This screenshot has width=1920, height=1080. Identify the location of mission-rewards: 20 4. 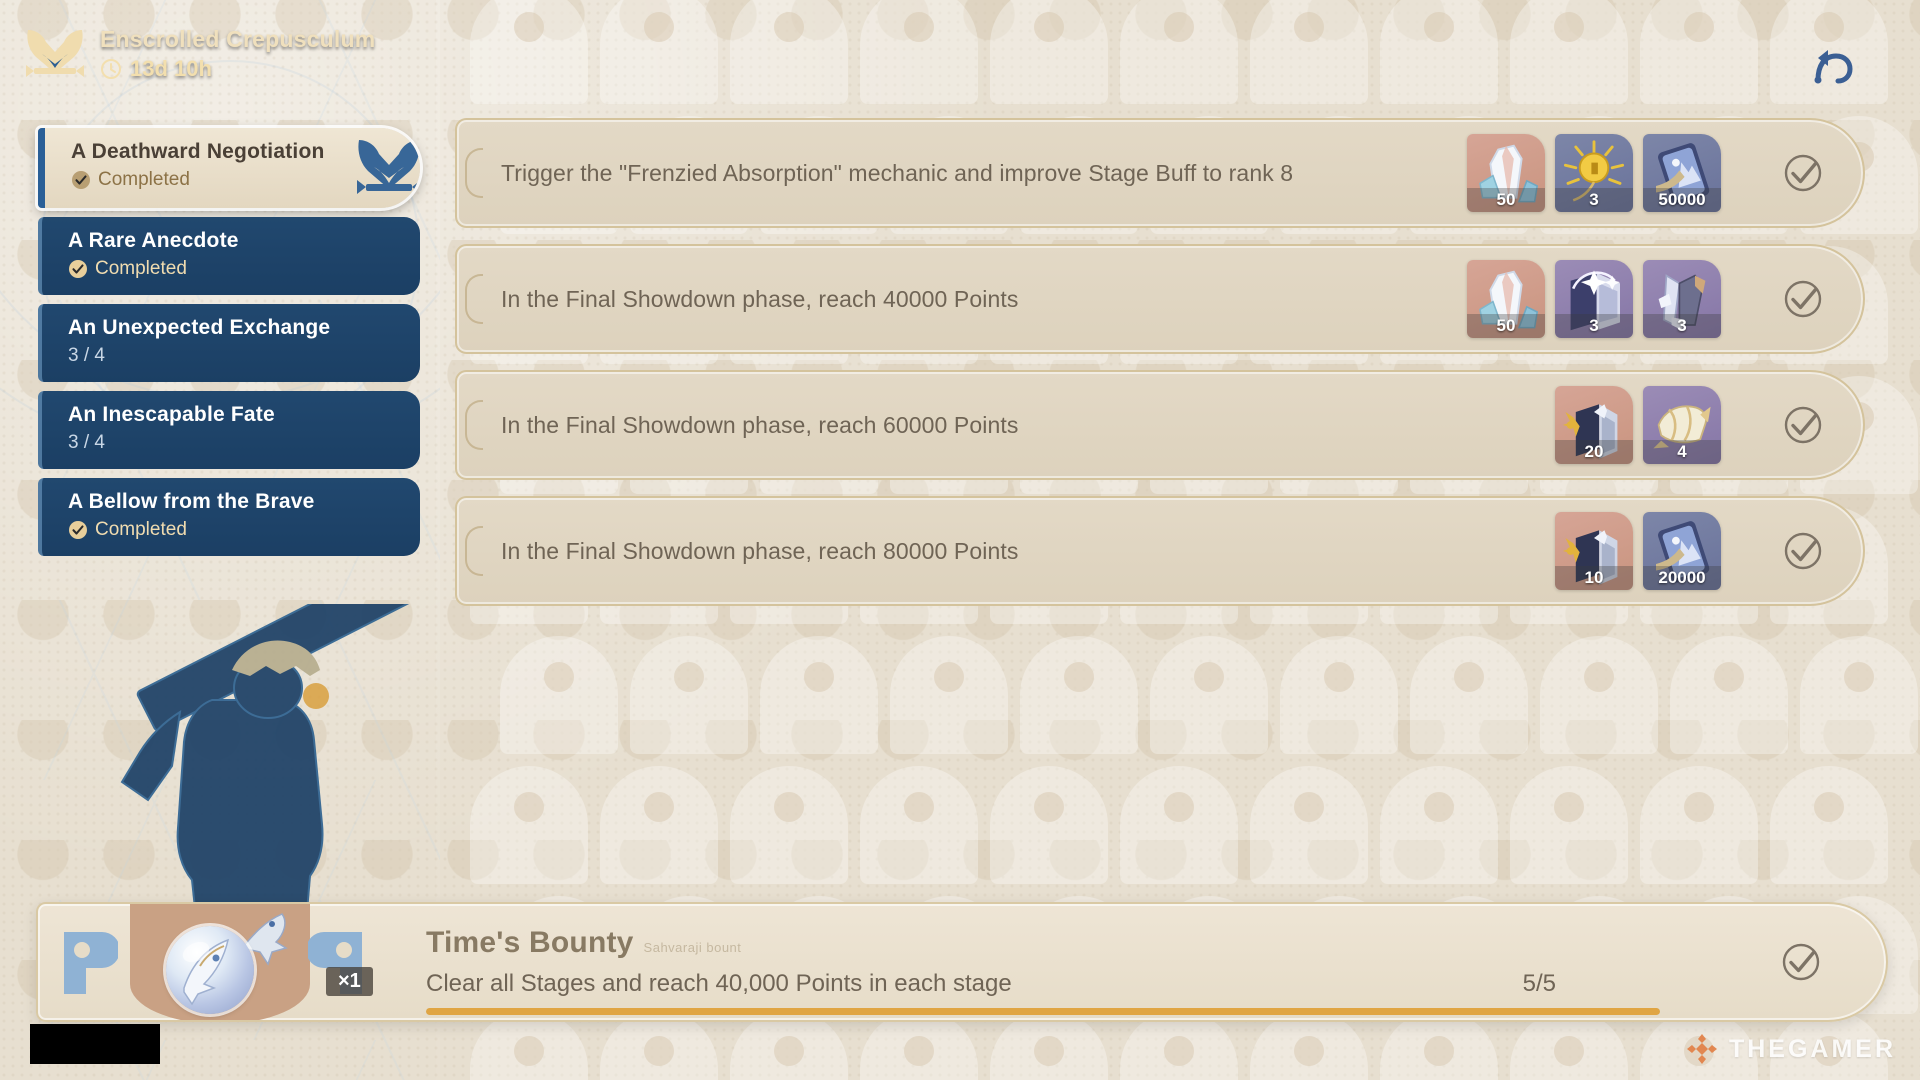
(1649, 425).